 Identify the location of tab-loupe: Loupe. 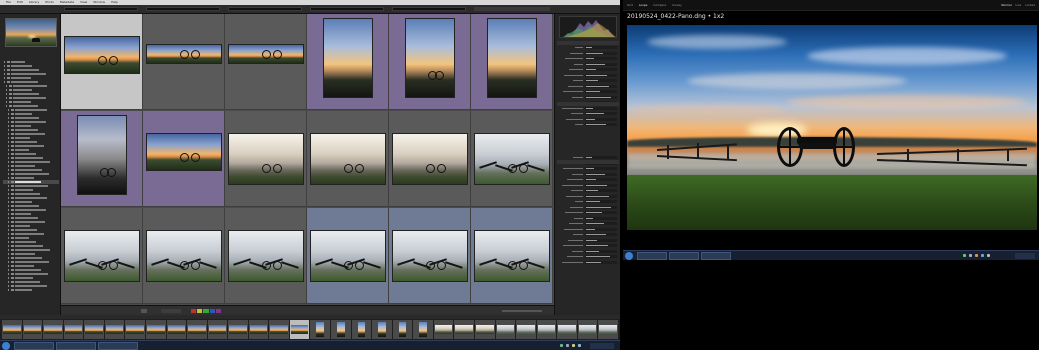
(643, 5).